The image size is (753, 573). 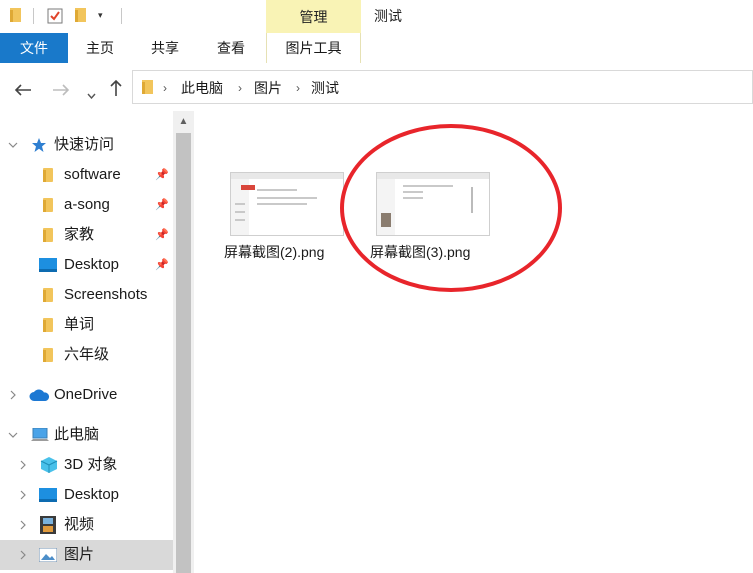 I want to click on context-tab-manage: 管理, so click(x=313, y=16).